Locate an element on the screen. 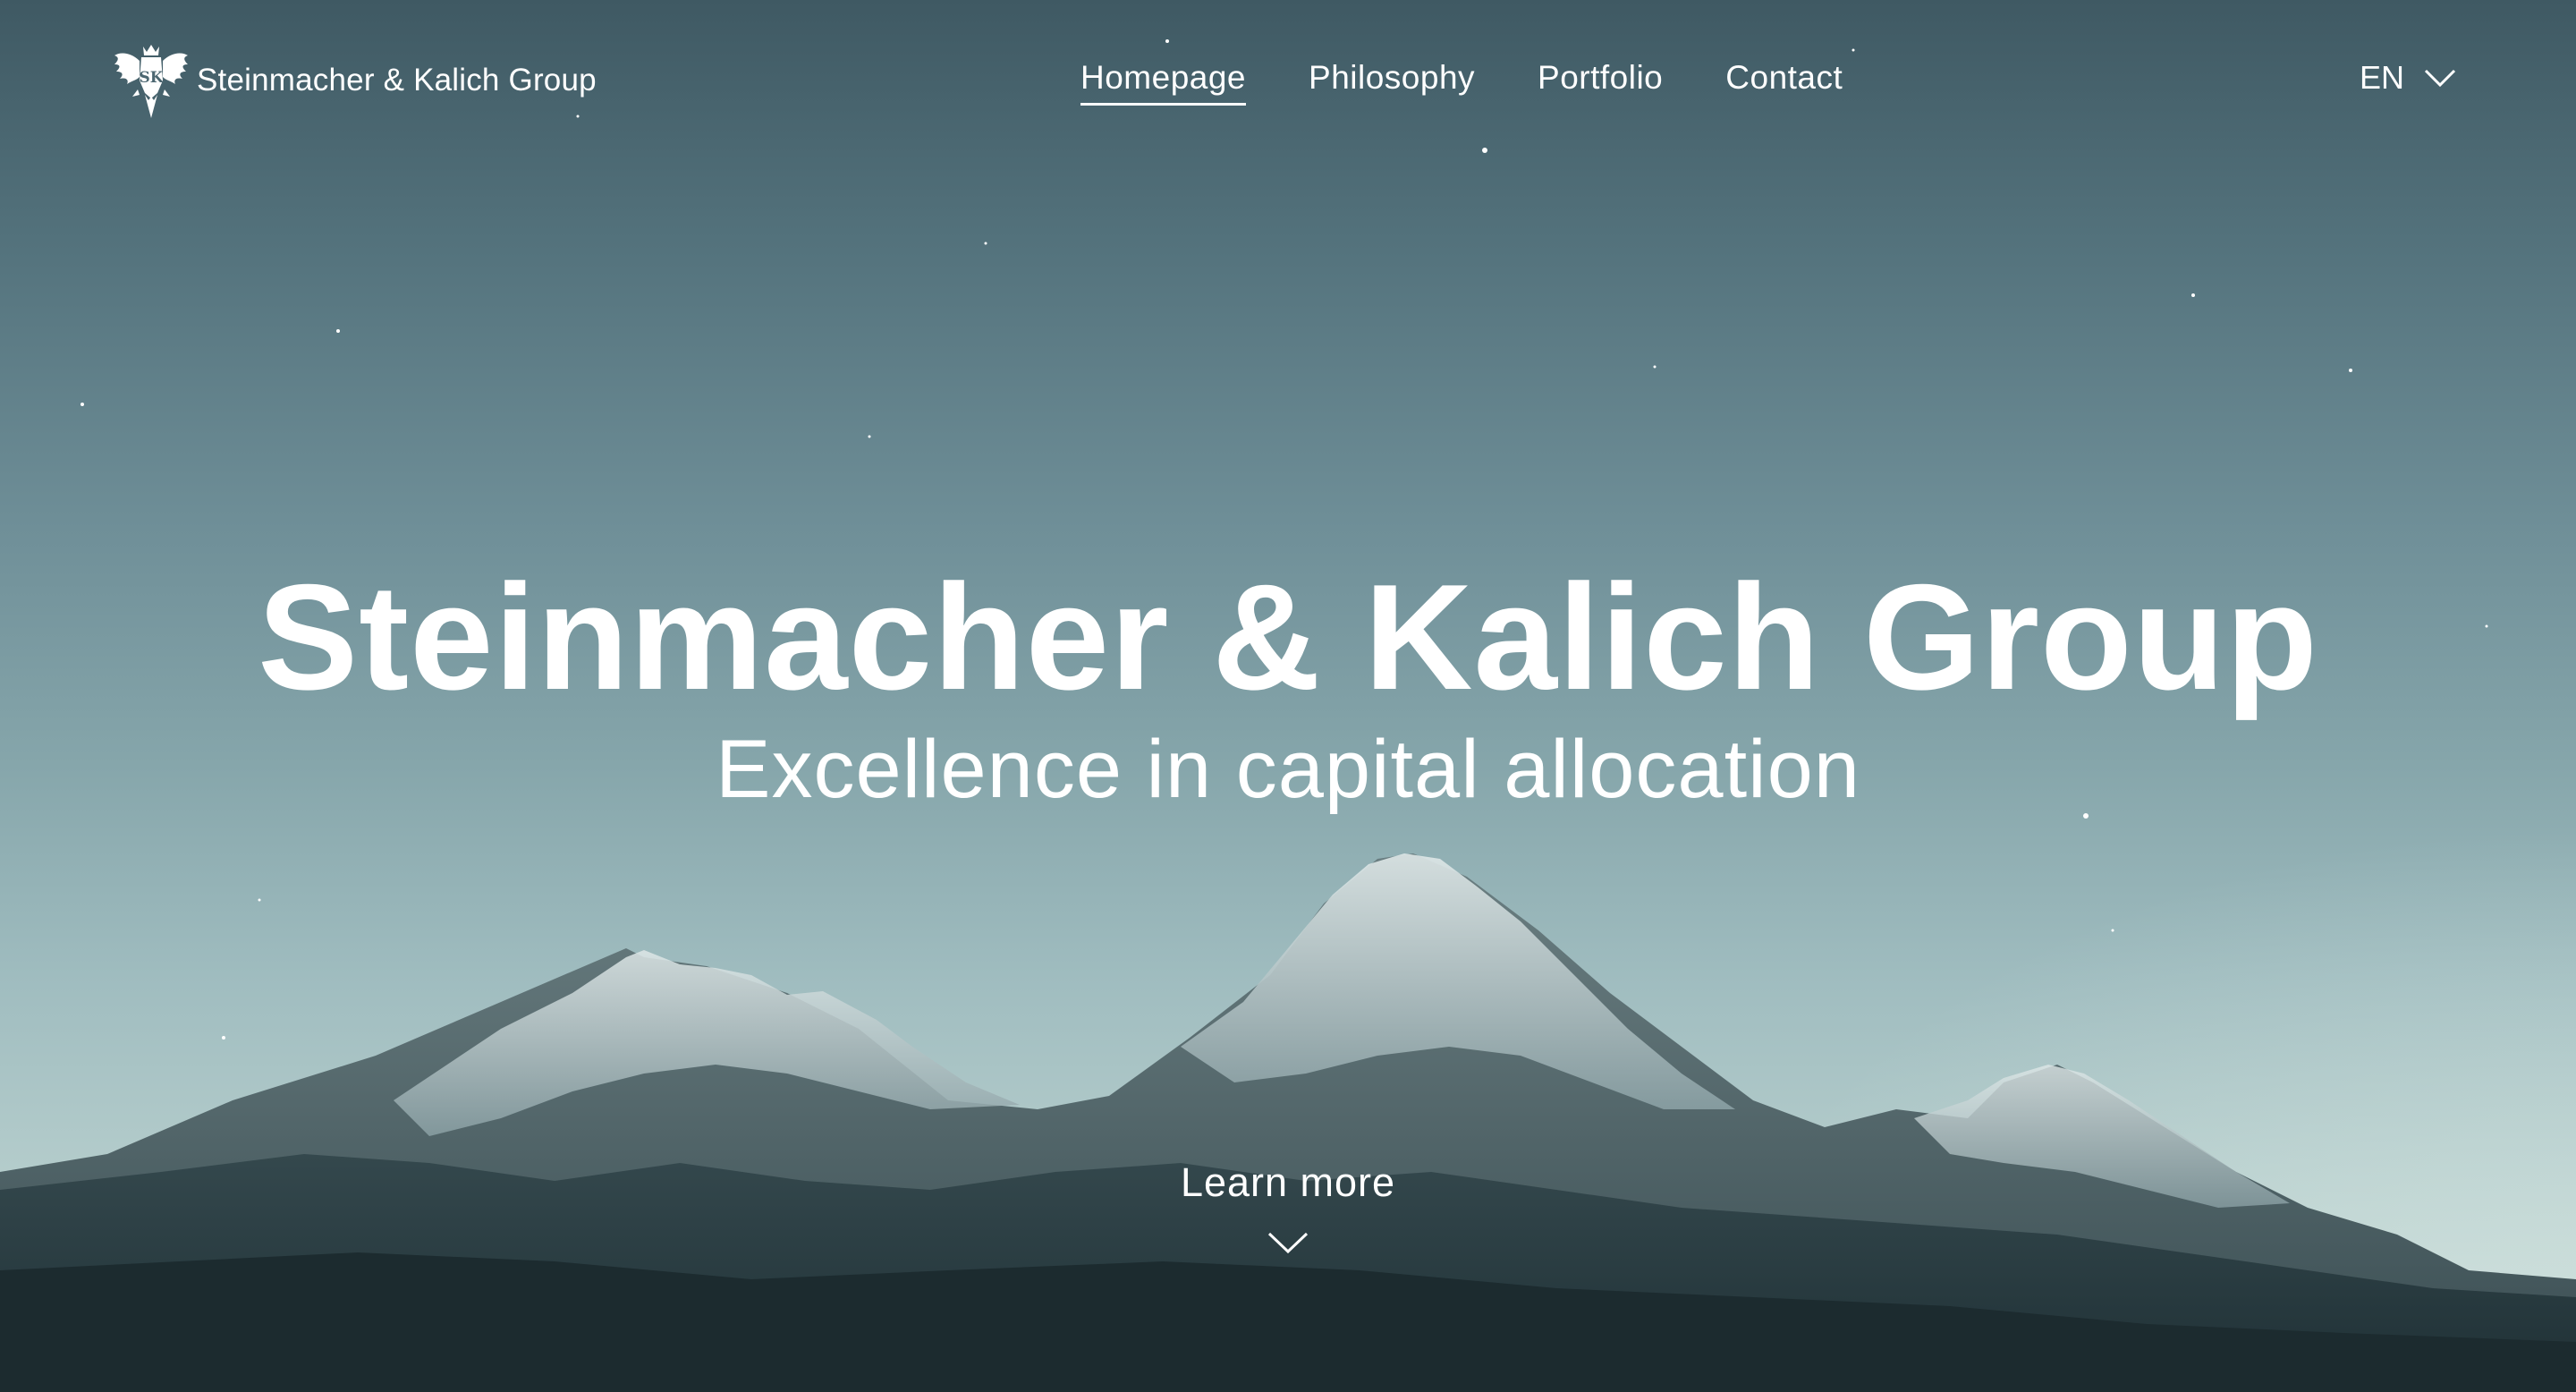 The image size is (2576, 1392). svg-text: SK is located at coordinates (151, 78).